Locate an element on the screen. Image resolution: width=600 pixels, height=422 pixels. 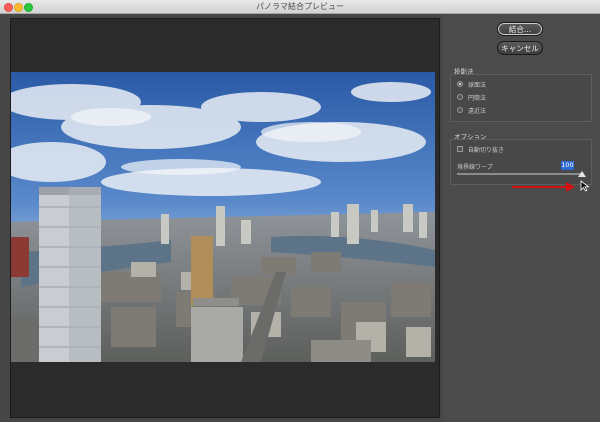
auto-crop-label: 自動切り抜き is located at coordinates (486, 150).